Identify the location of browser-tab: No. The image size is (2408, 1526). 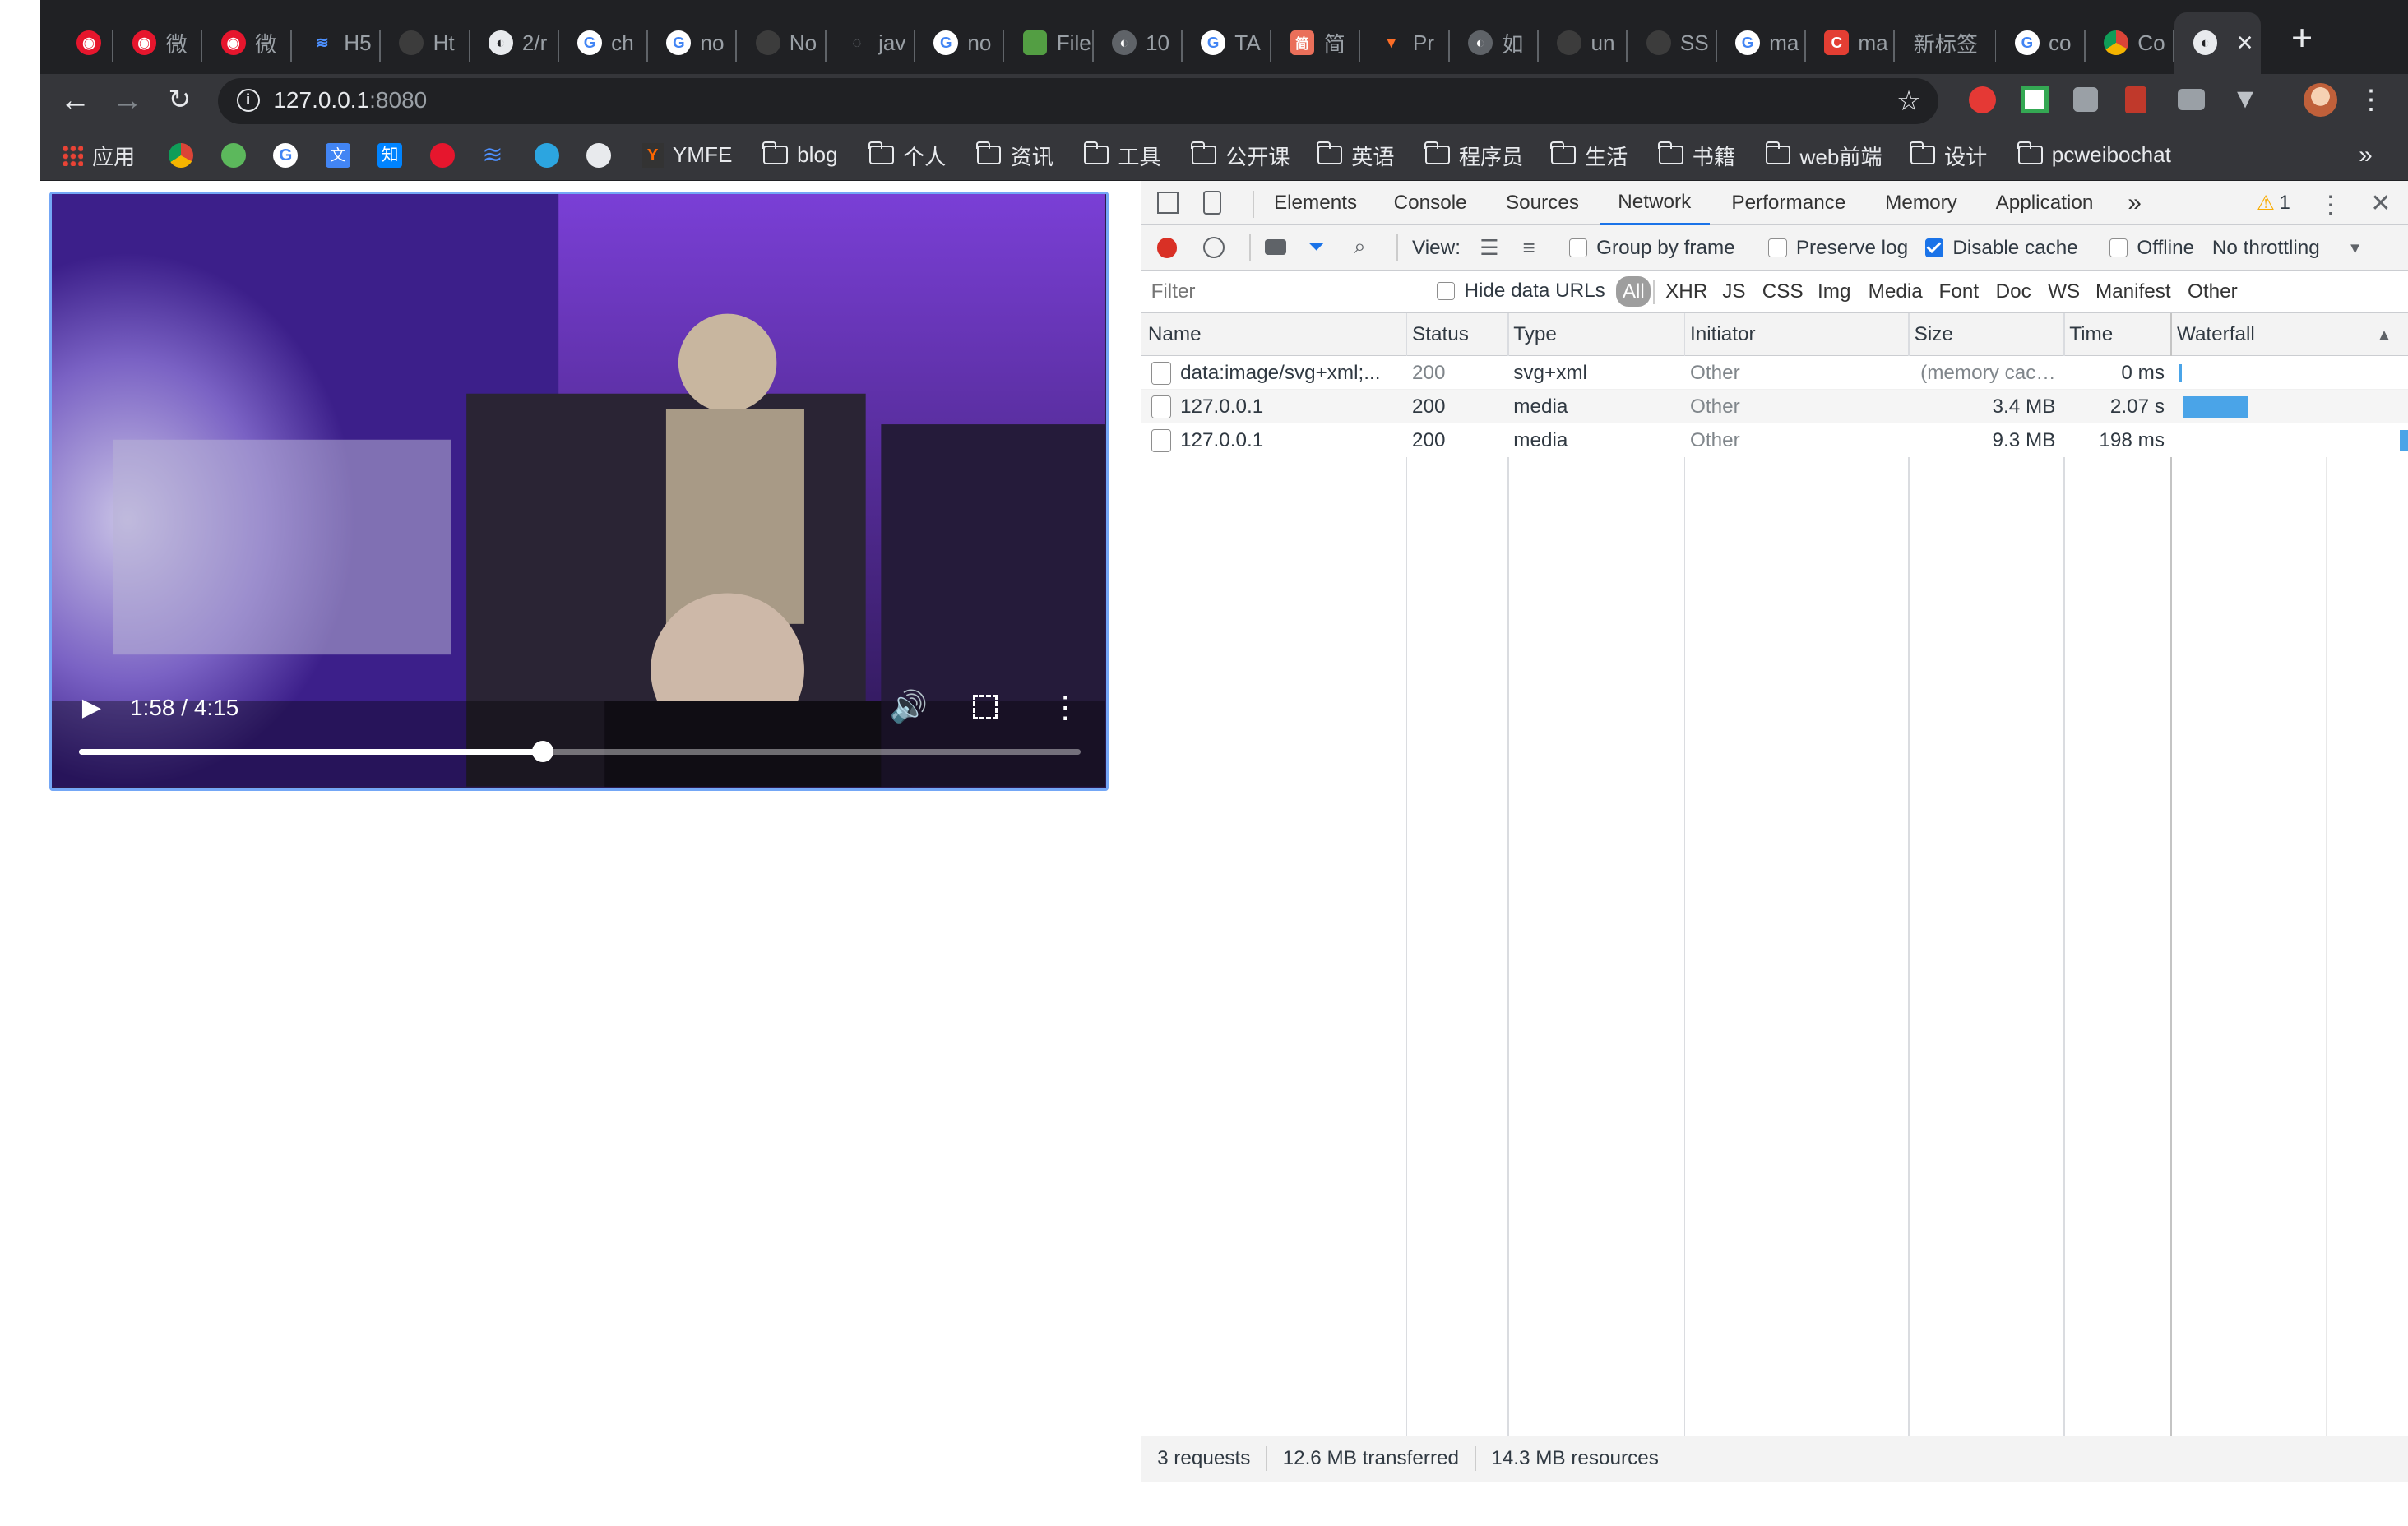
(782, 43).